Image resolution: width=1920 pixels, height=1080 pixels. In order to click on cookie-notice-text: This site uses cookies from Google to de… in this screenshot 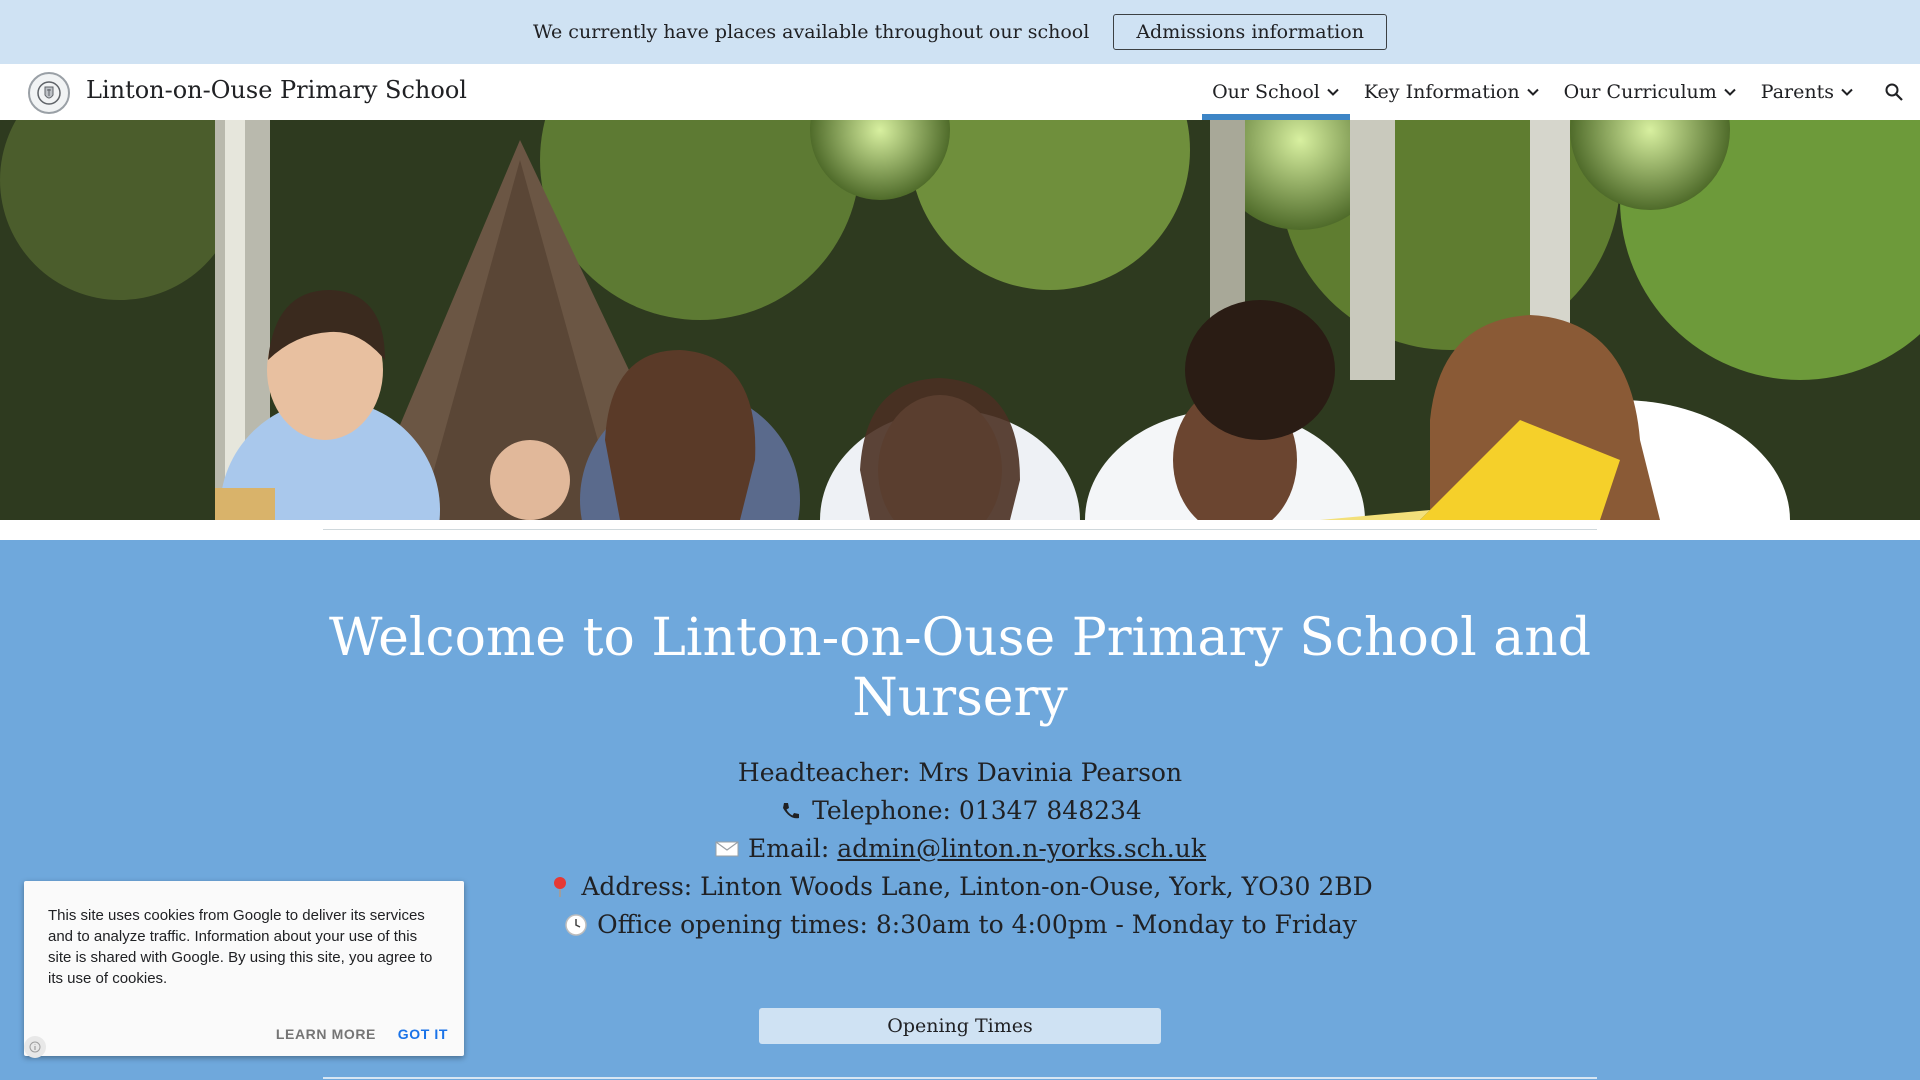, I will do `click(240, 947)`.